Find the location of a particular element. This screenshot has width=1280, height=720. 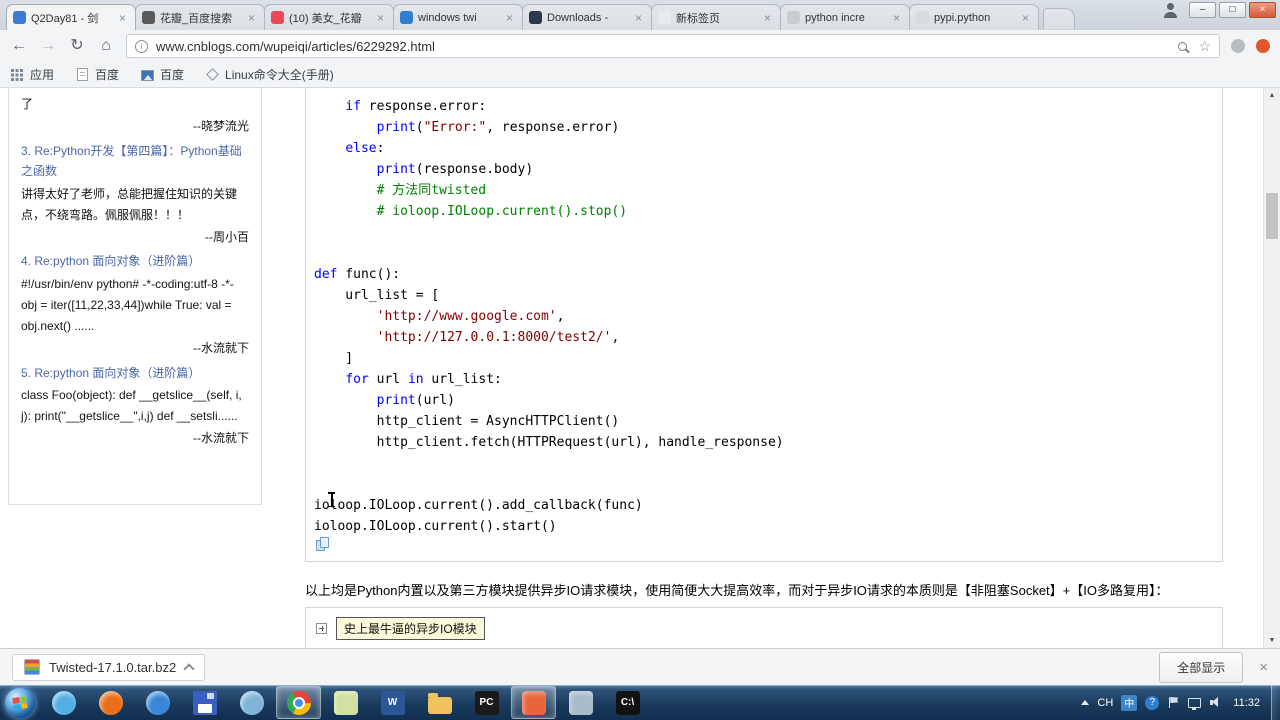

code-token: http_client = AsyncHTTPClient() is located at coordinates (467, 421).